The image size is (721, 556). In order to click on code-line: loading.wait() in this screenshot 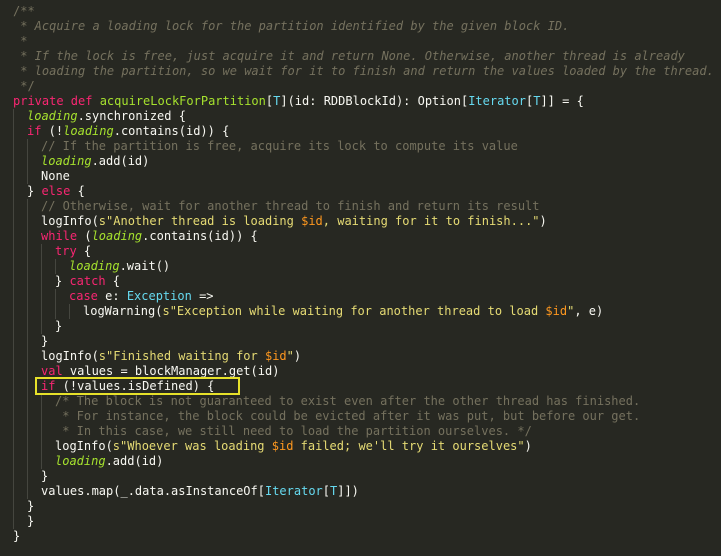, I will do `click(360, 266)`.